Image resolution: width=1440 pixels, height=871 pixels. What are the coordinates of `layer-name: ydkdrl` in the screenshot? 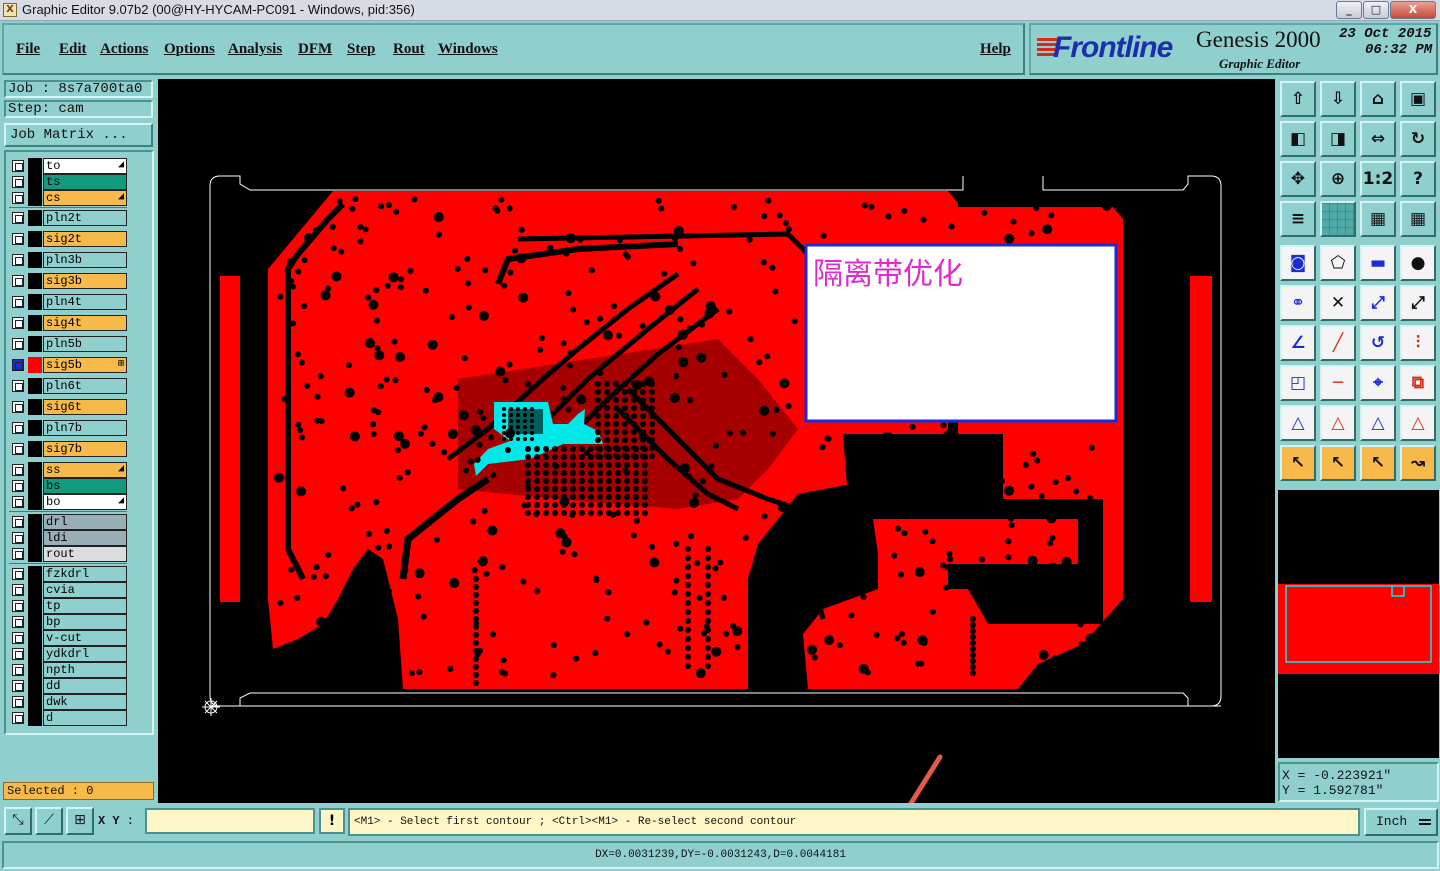 It's located at (85, 654).